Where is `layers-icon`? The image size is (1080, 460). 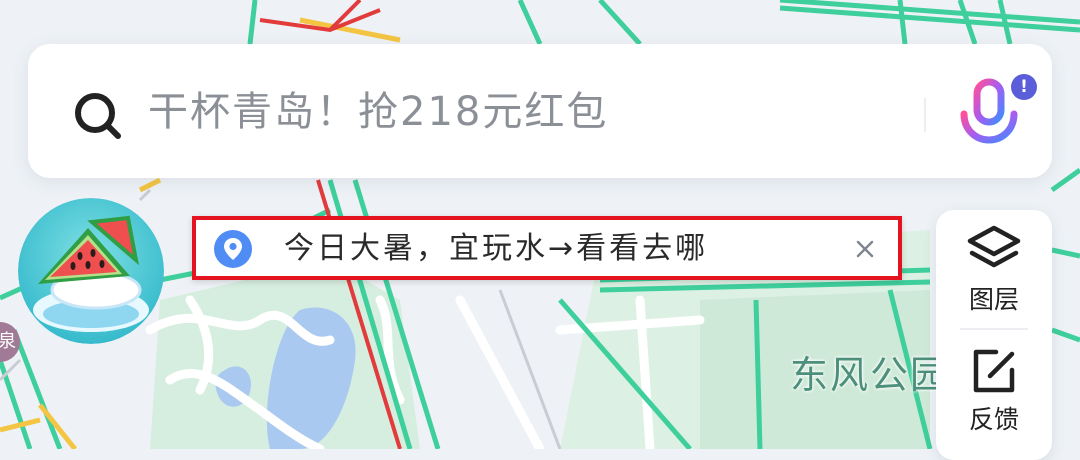 layers-icon is located at coordinates (994, 246).